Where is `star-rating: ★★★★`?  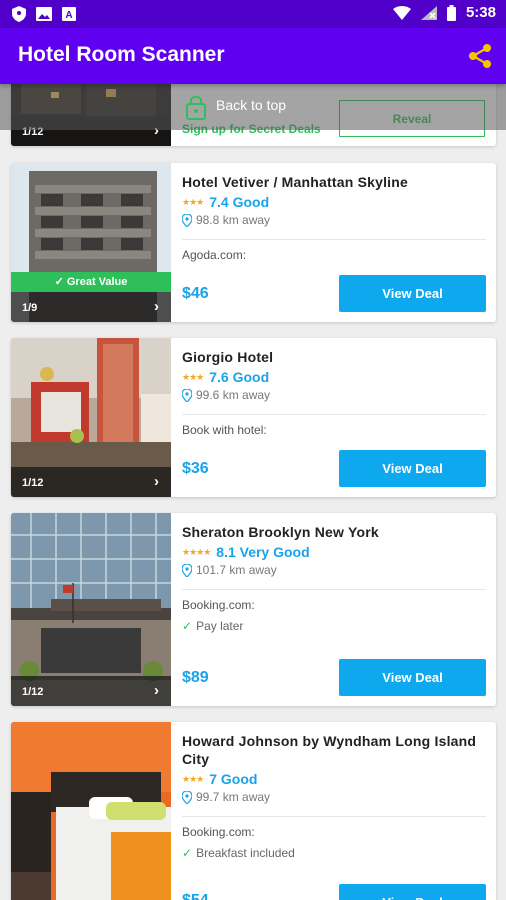
star-rating: ★★★★ is located at coordinates (196, 551).